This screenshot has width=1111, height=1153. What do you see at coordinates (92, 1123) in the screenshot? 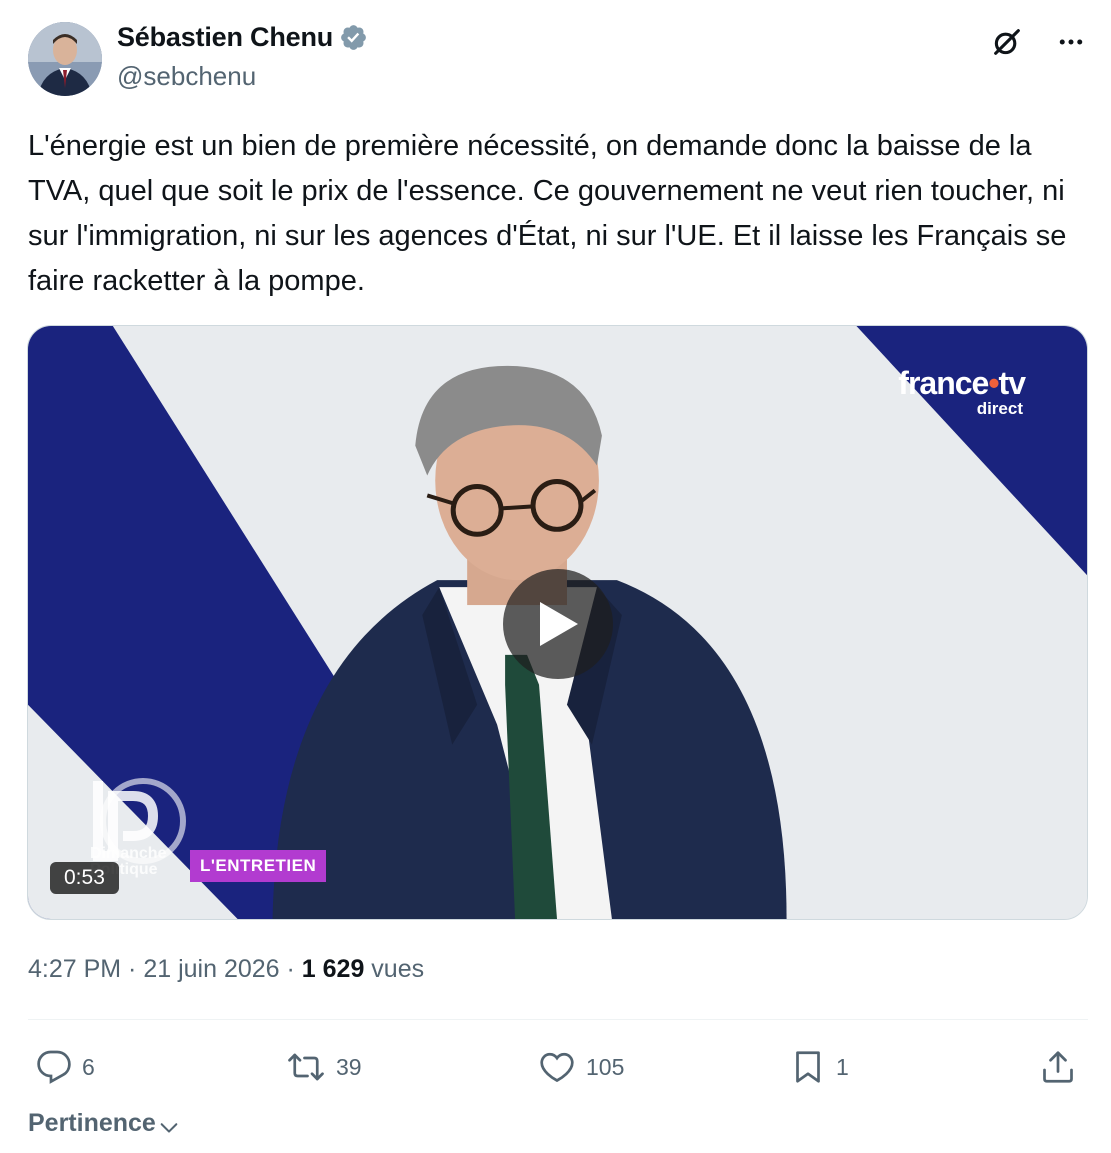
I see `sort-label: Pertinence` at bounding box center [92, 1123].